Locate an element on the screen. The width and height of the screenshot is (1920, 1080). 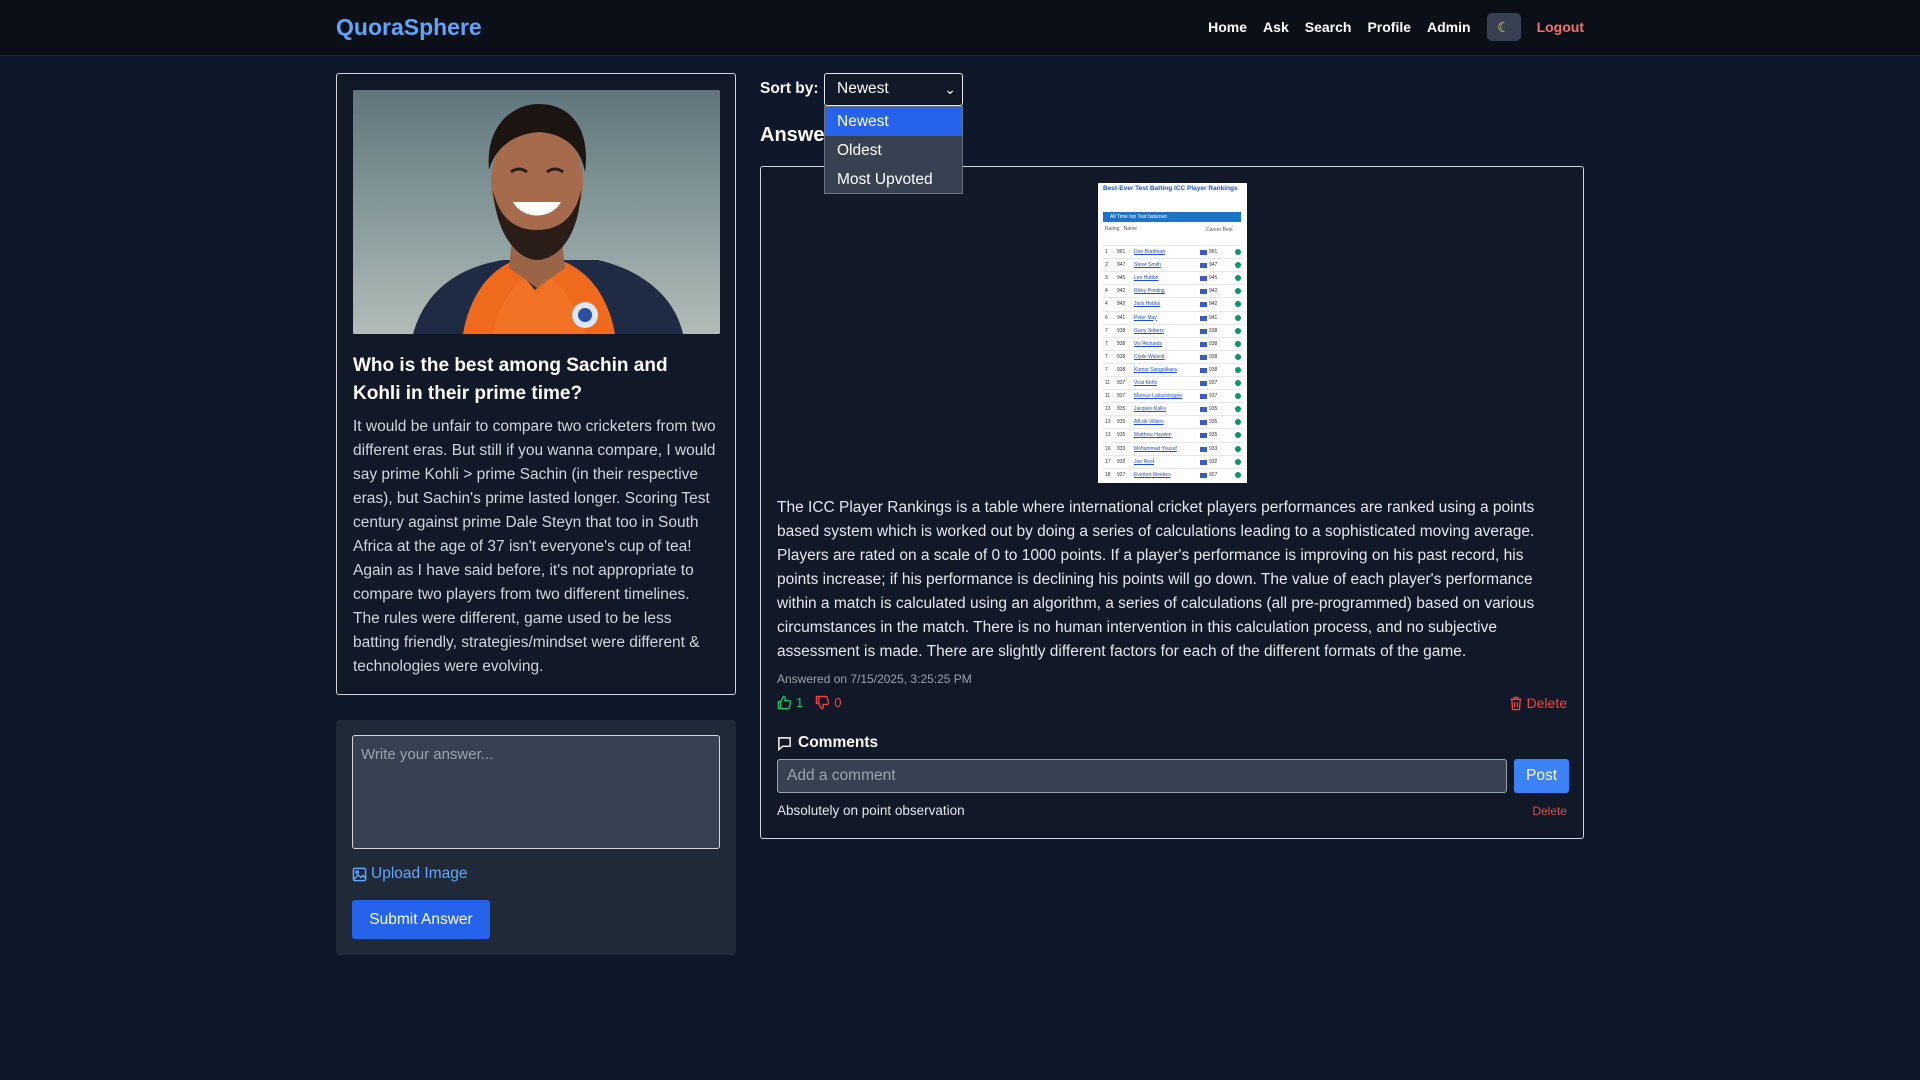
image-row-name: Kumar Sangakkara is located at coordinates (1155, 369).